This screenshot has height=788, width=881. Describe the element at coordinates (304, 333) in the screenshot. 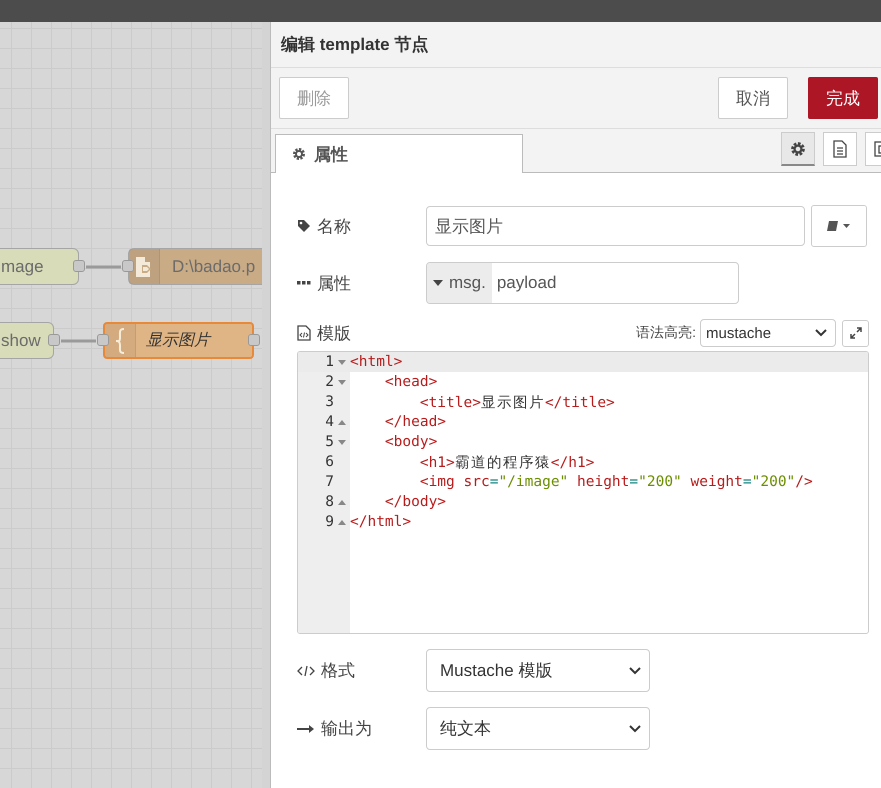

I see `code-file-icon` at that location.